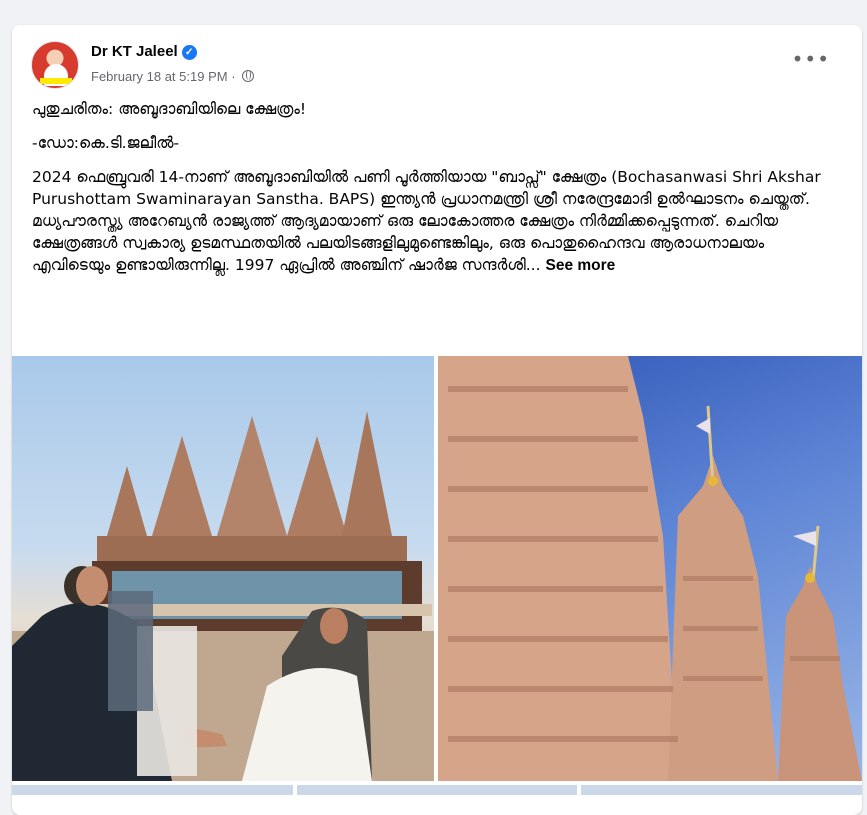 The width and height of the screenshot is (867, 815). Describe the element at coordinates (248, 76) in the screenshot. I see `globe-icon` at that location.